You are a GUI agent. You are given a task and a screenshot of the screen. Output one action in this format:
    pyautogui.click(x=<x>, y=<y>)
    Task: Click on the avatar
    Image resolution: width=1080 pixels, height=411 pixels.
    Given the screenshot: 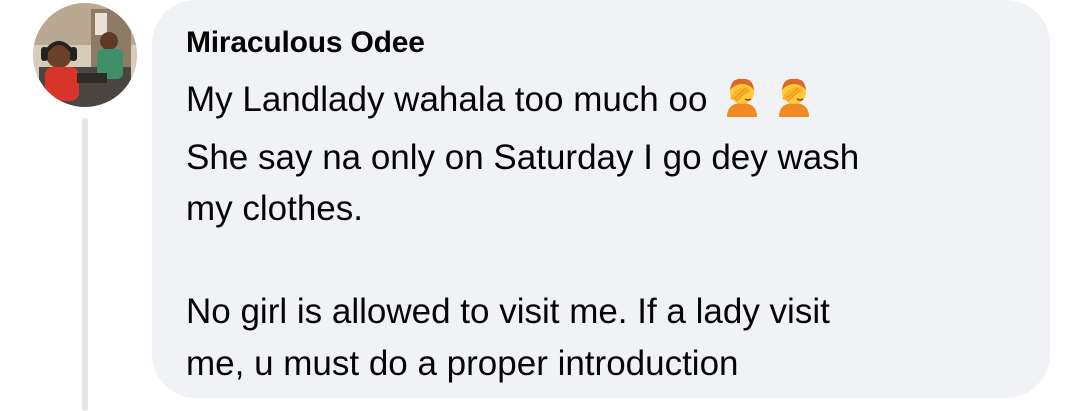 What is the action you would take?
    pyautogui.click(x=85, y=55)
    